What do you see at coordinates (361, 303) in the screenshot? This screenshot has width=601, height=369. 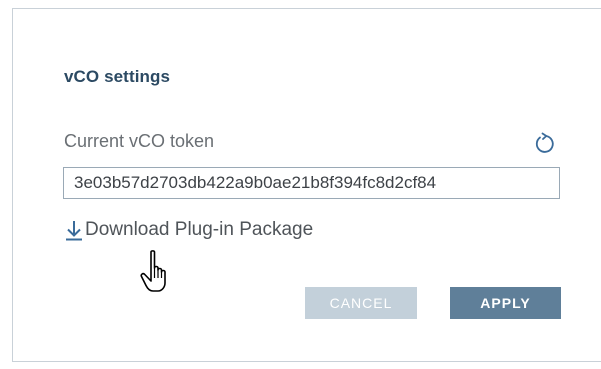 I see `cancel-button: CANCEL` at bounding box center [361, 303].